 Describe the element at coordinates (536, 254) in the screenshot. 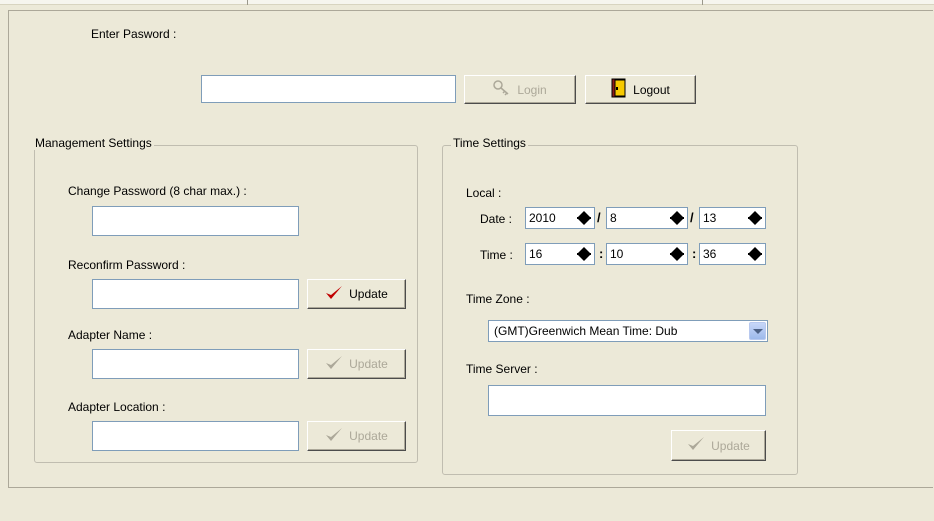

I see `hour-value: 16` at that location.